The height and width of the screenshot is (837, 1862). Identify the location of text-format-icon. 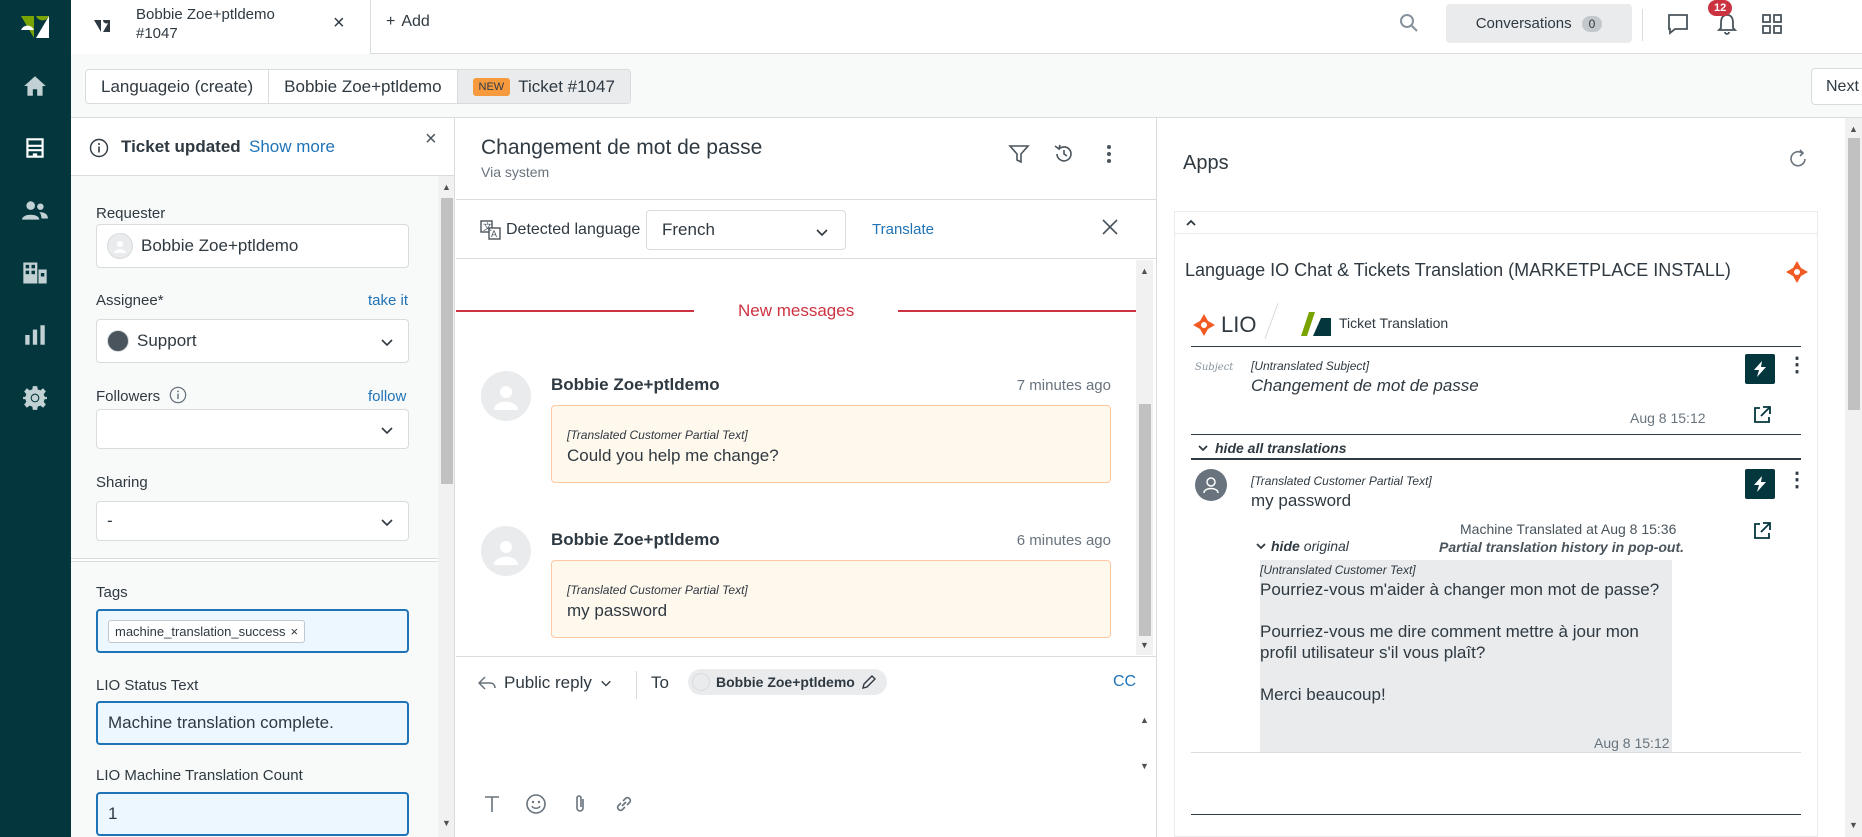
(492, 804).